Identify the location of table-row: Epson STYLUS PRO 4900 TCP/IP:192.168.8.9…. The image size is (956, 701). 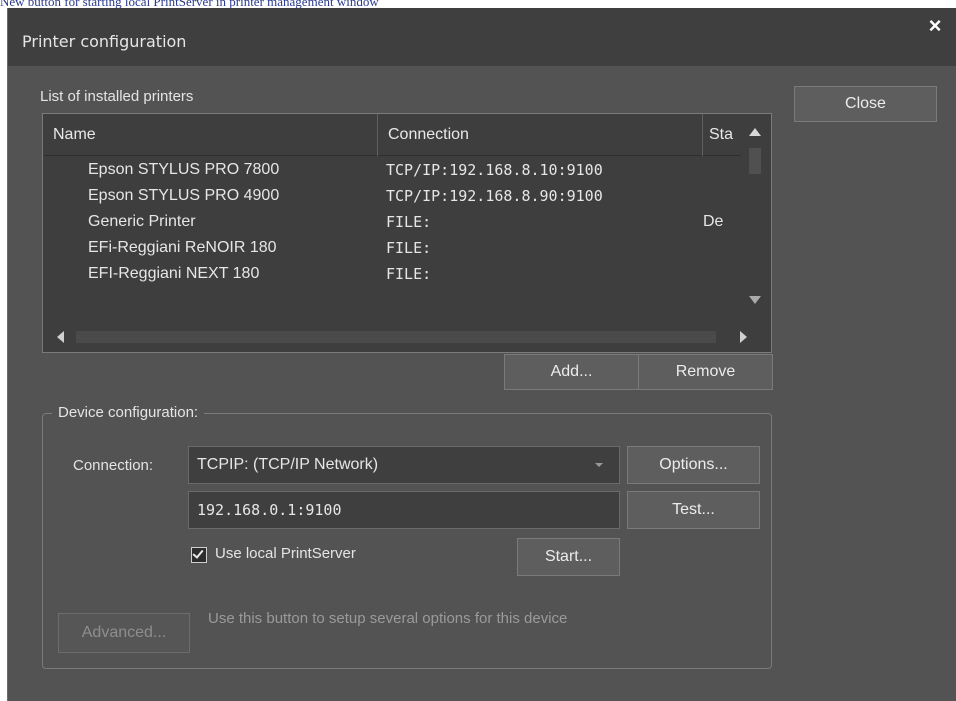
(393, 196).